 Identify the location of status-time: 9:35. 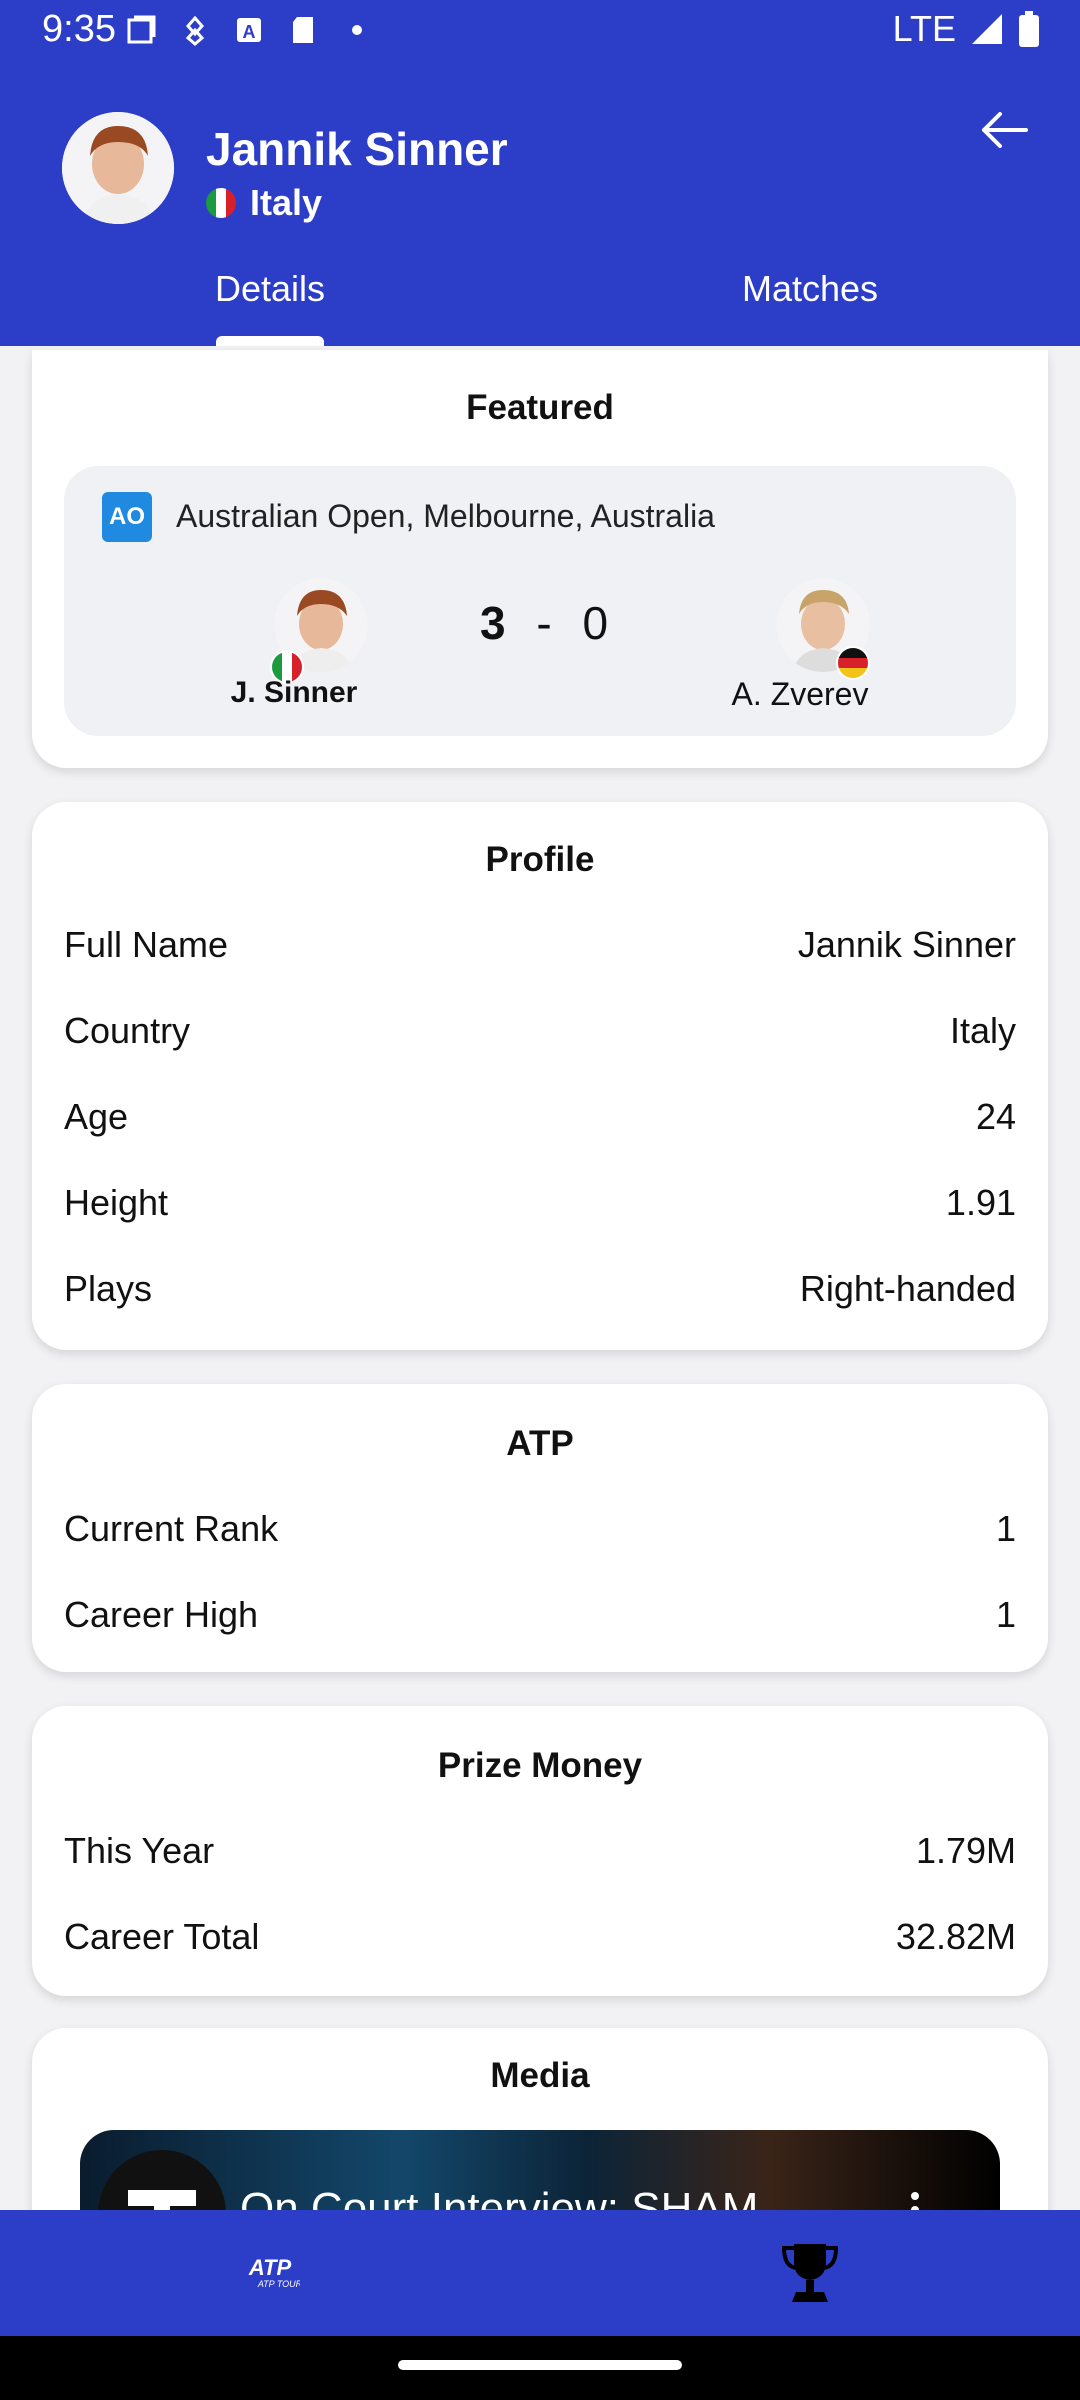
(79, 29).